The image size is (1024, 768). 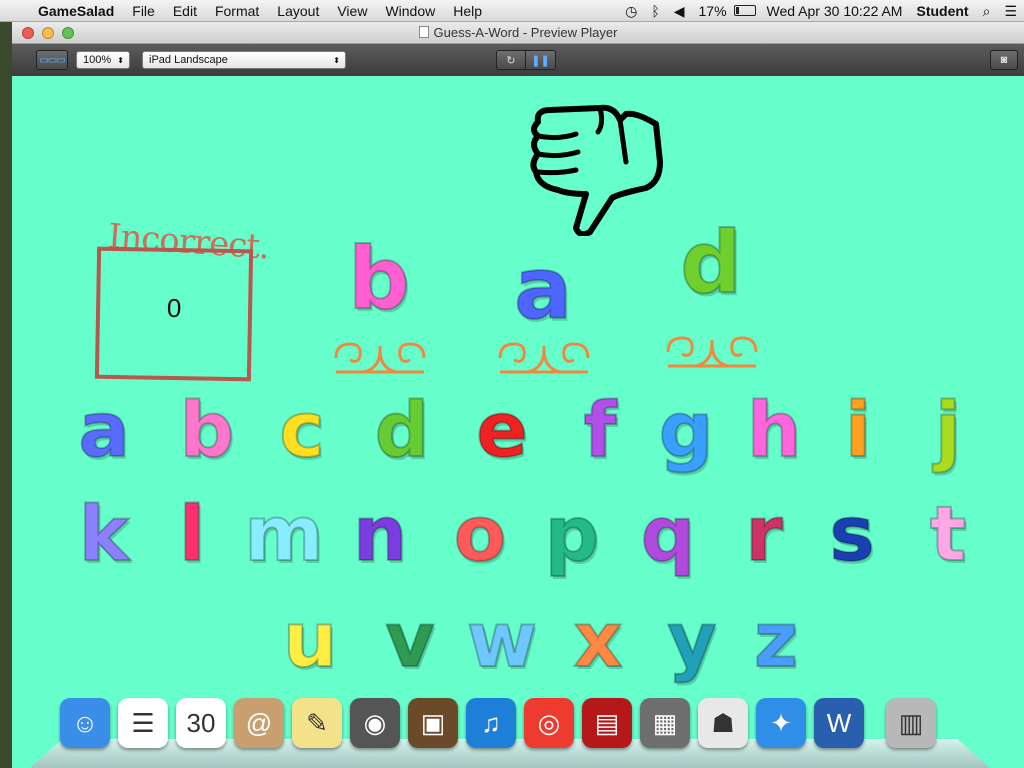 What do you see at coordinates (375, 723) in the screenshot?
I see `facetime-icon: ◉` at bounding box center [375, 723].